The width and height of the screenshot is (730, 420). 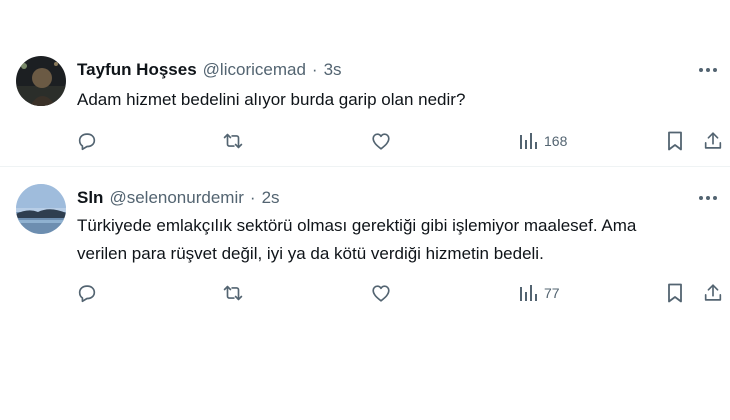 I want to click on tweet-actions: 77, so click(x=401, y=293).